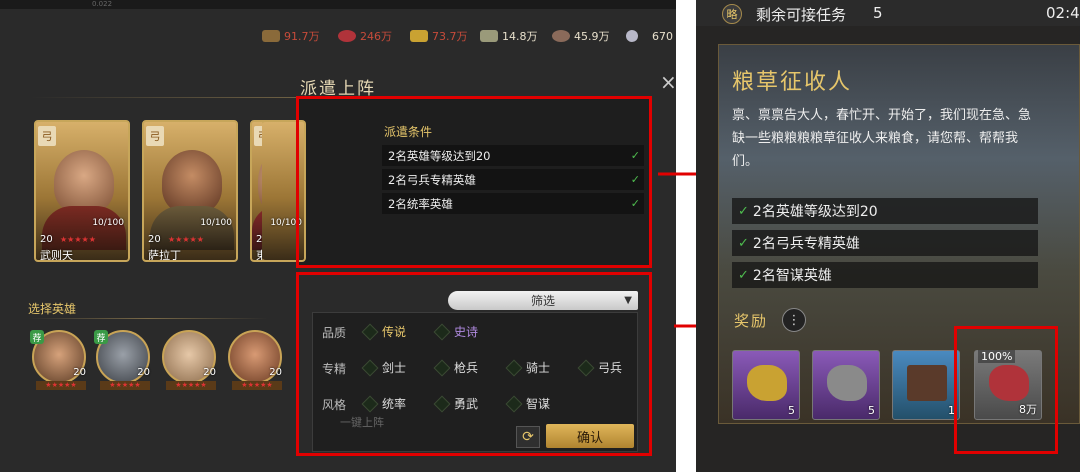 The width and height of the screenshot is (1080, 472). Describe the element at coordinates (561, 36) in the screenshot. I see `stone-icon` at that location.